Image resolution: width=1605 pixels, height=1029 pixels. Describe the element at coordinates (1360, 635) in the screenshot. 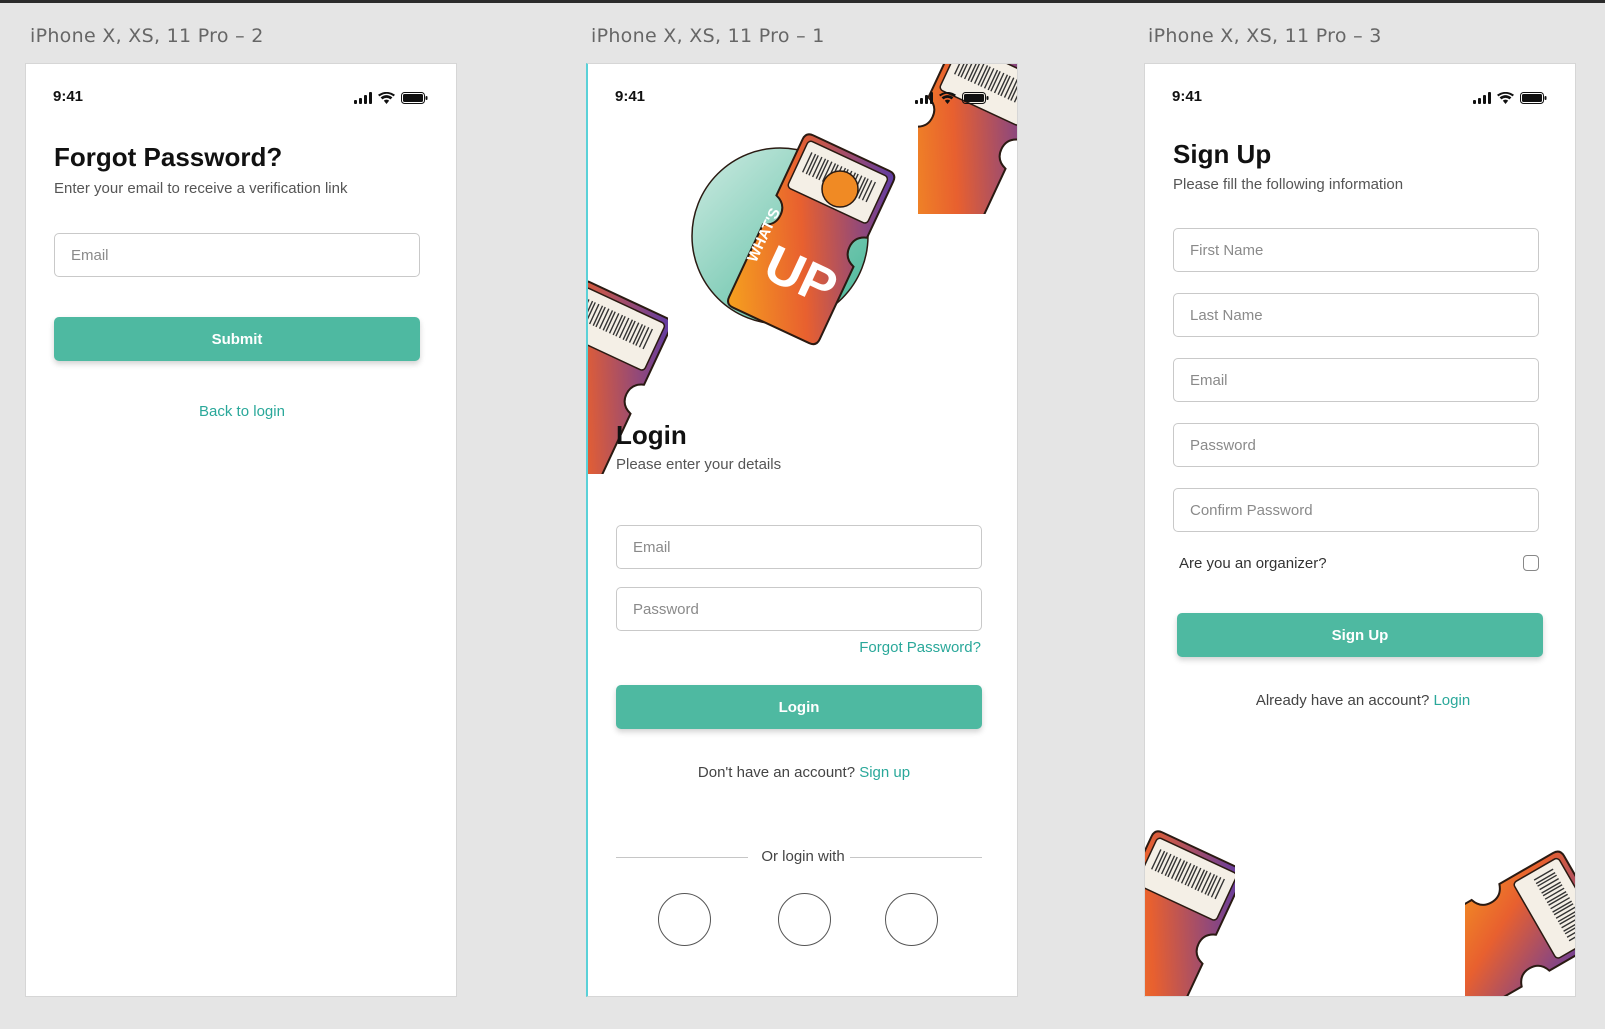

I see `signup-button: Sign Up` at that location.